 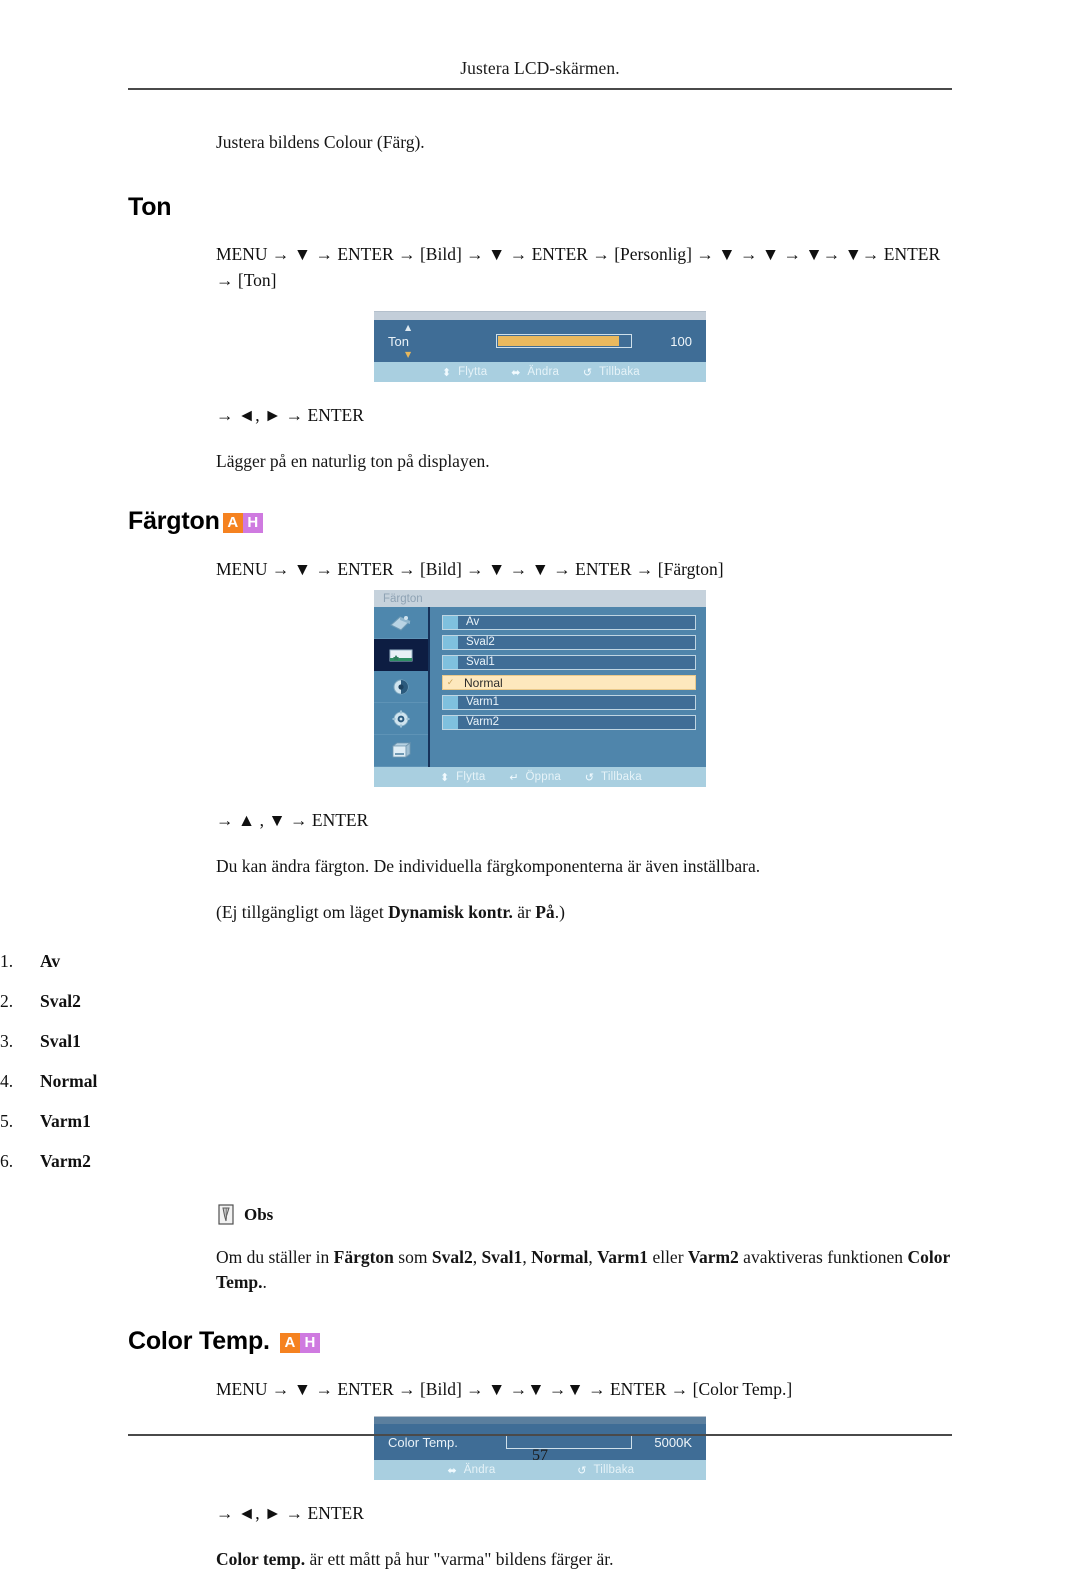 I want to click on osd-fargton-footer: ⬍ Flytta ↵ Öppna ↺ Tillbaka, so click(x=540, y=777).